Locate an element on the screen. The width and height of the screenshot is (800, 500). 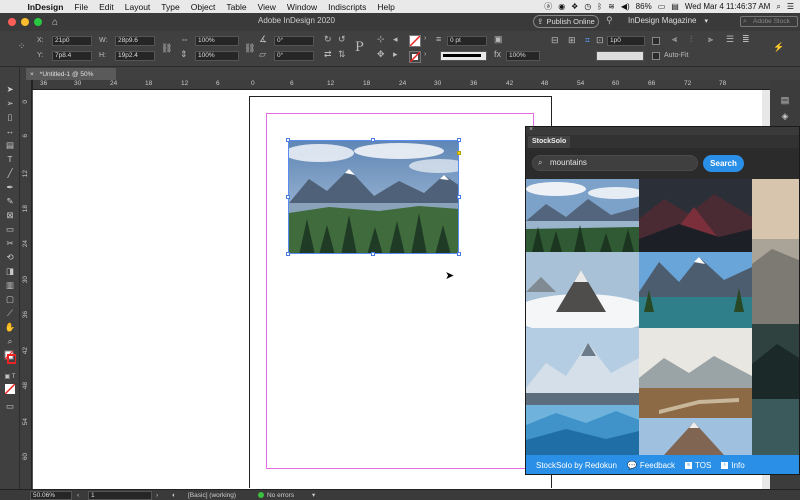
next-page-icon: › is located at coordinates (157, 495).